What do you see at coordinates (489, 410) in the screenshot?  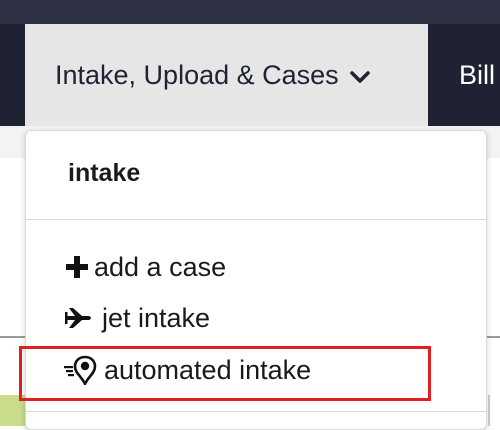 I see `background-border` at bounding box center [489, 410].